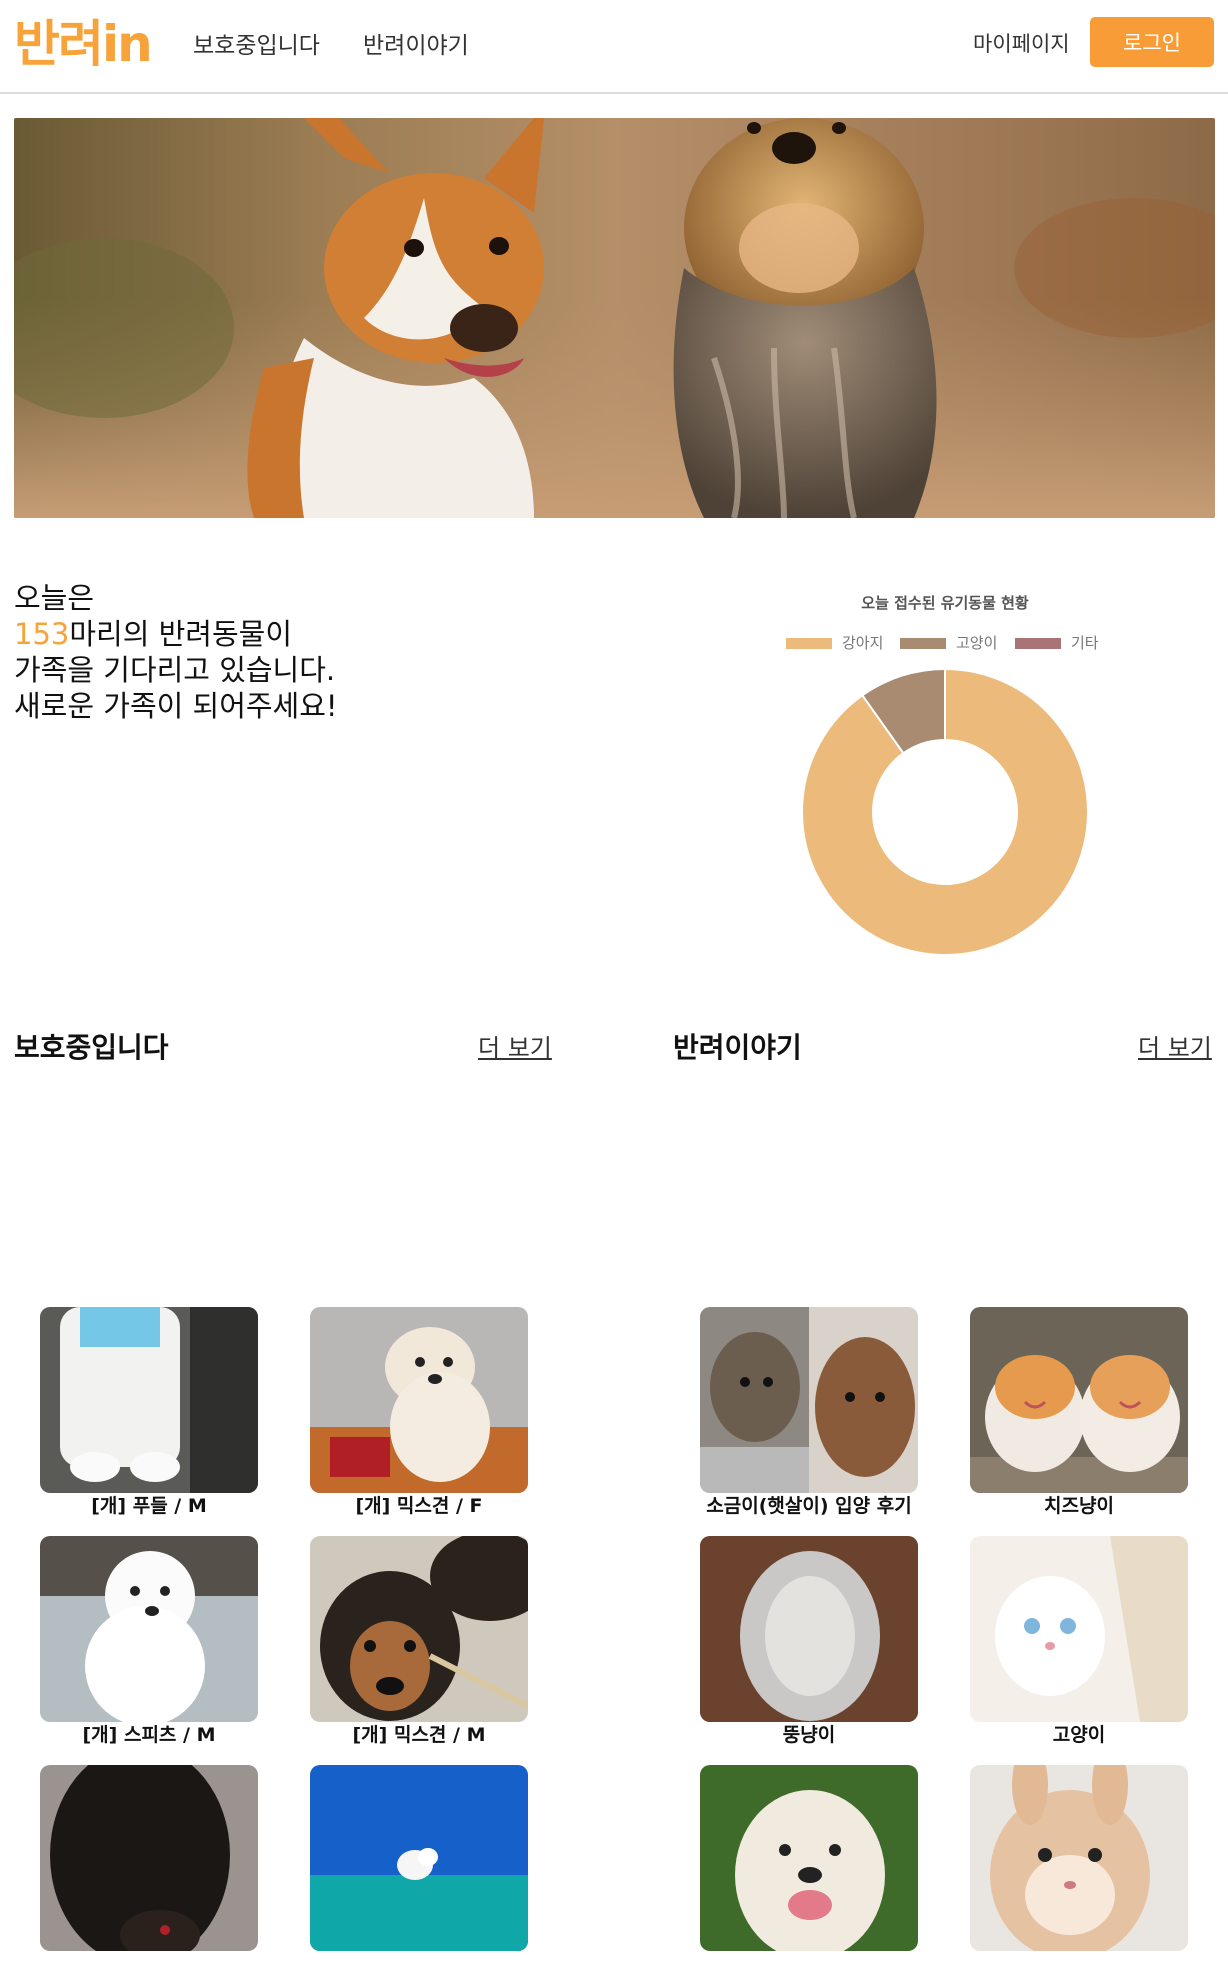  What do you see at coordinates (149, 1735) in the screenshot?
I see `protect-caption: [개] 스피츠 / M` at bounding box center [149, 1735].